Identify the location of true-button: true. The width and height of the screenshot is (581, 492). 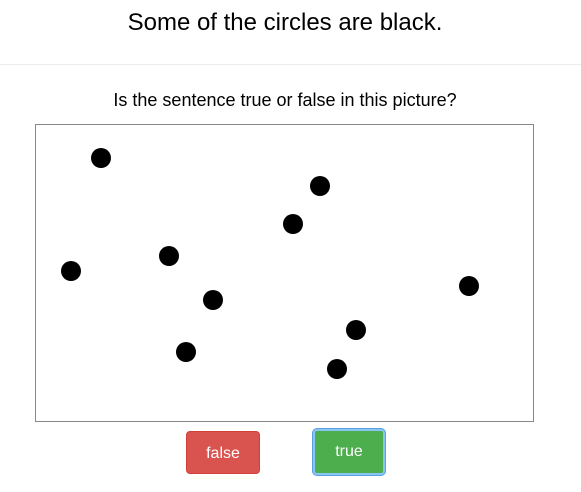
(349, 452).